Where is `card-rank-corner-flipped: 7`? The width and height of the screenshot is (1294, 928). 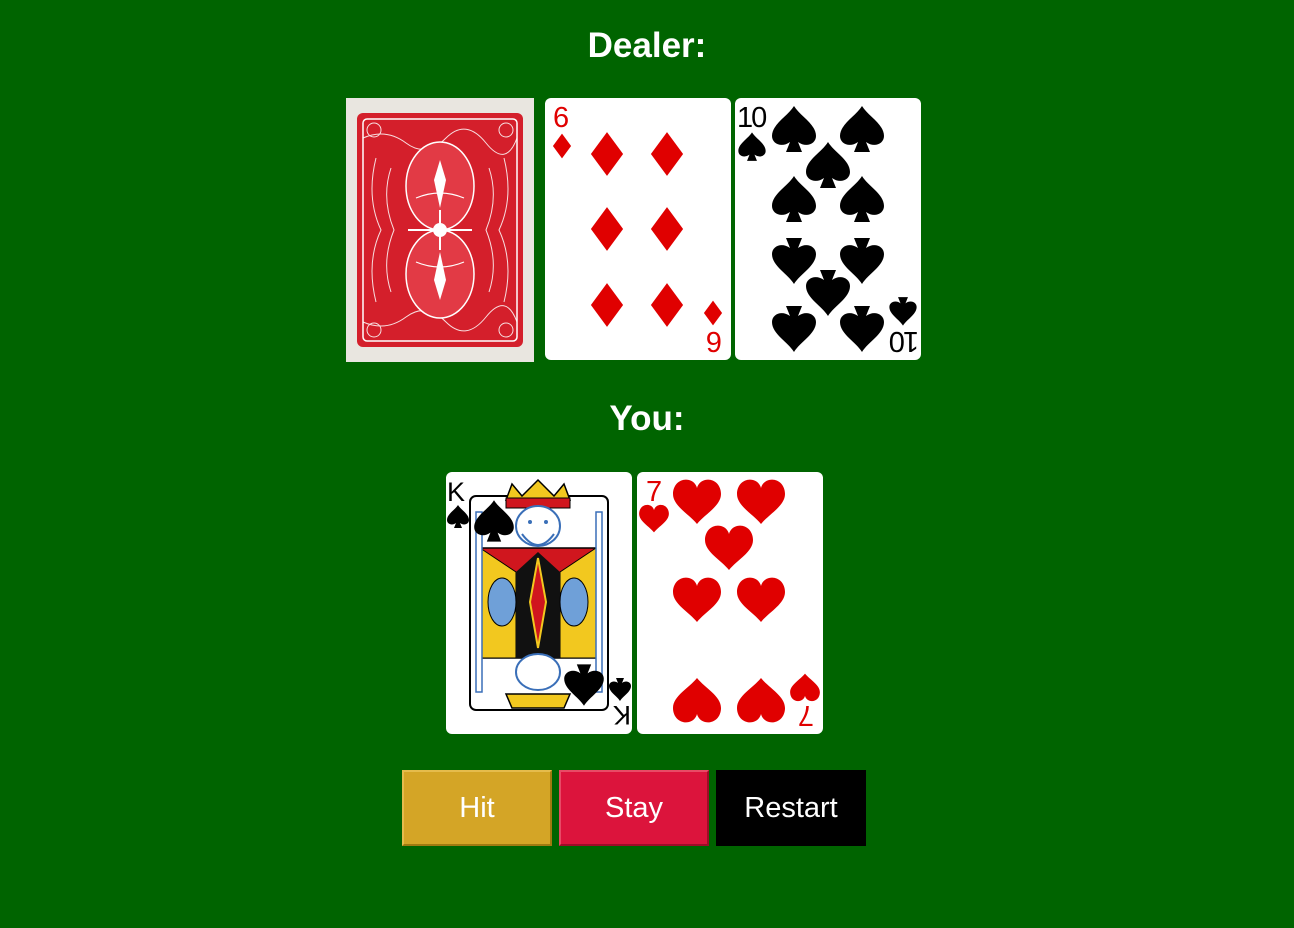
card-rank-corner-flipped: 7 is located at coordinates (806, 715).